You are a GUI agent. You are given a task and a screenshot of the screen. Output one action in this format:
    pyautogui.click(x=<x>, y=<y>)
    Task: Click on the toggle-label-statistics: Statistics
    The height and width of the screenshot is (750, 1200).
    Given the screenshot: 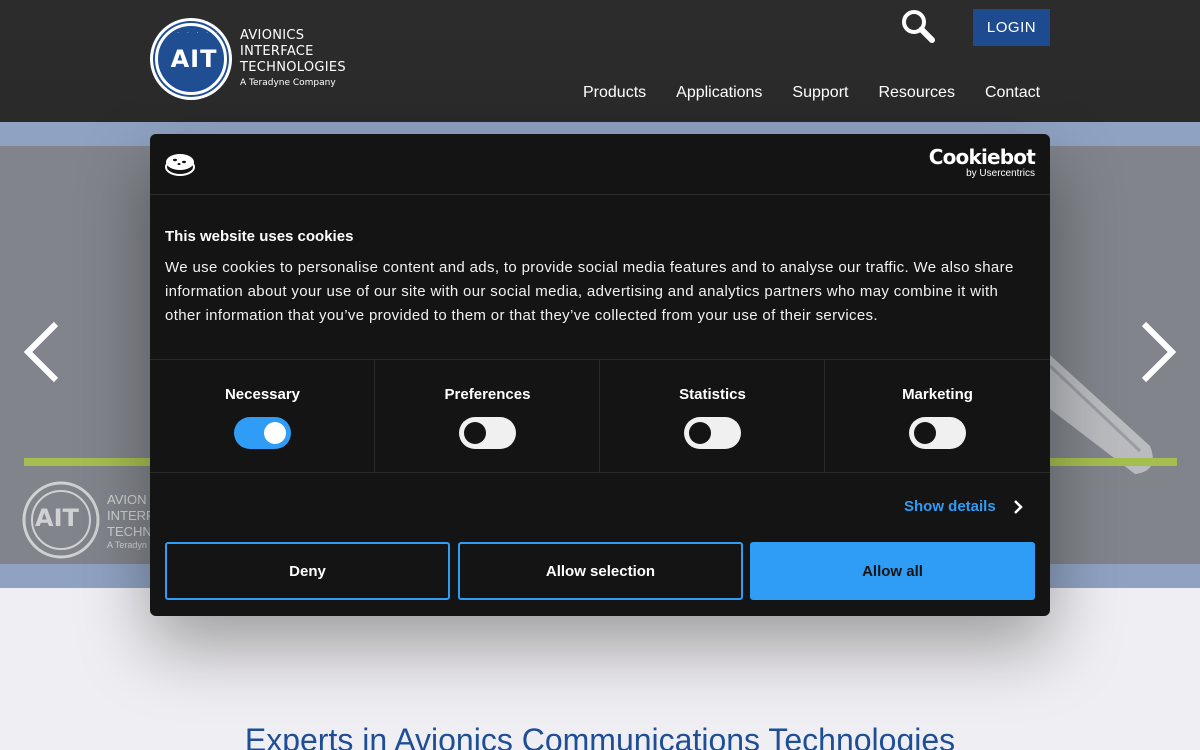 What is the action you would take?
    pyautogui.click(x=712, y=394)
    